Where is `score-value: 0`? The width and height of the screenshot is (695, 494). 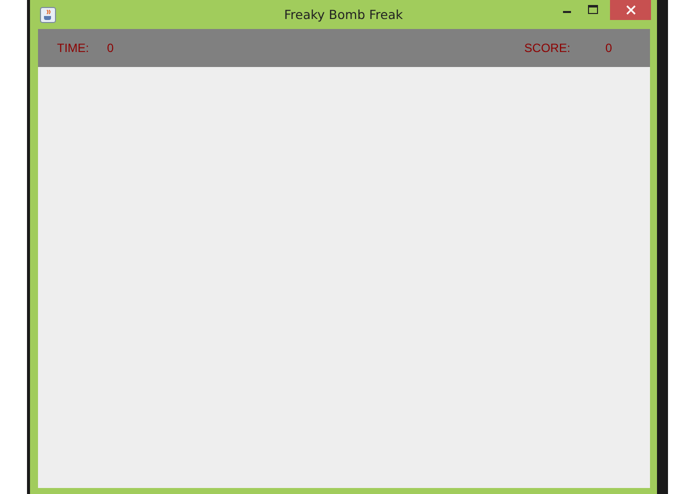
score-value: 0 is located at coordinates (608, 48).